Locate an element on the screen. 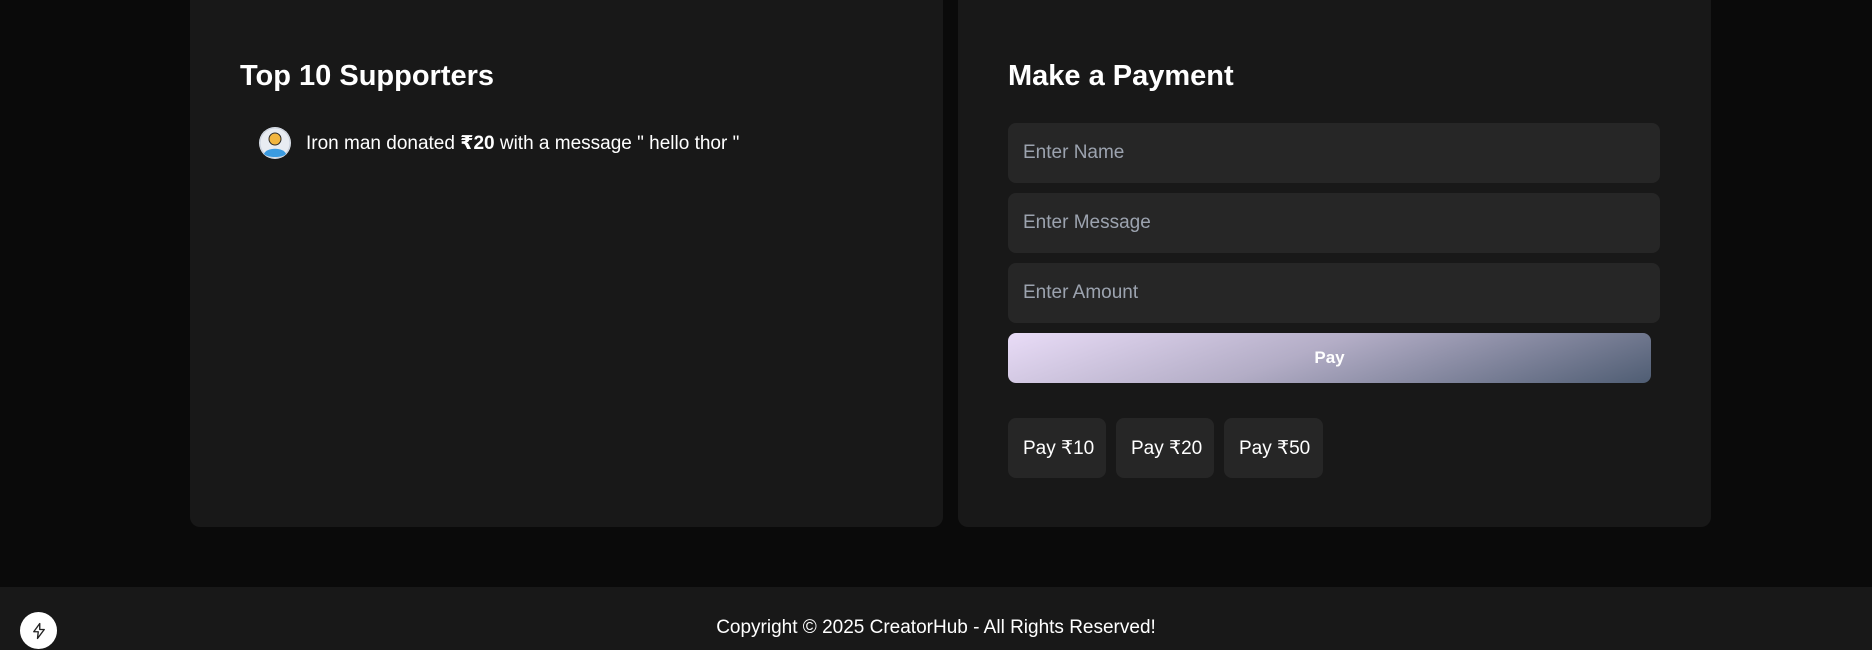 Image resolution: width=1872 pixels, height=650 pixels. user-avatar-icon is located at coordinates (275, 143).